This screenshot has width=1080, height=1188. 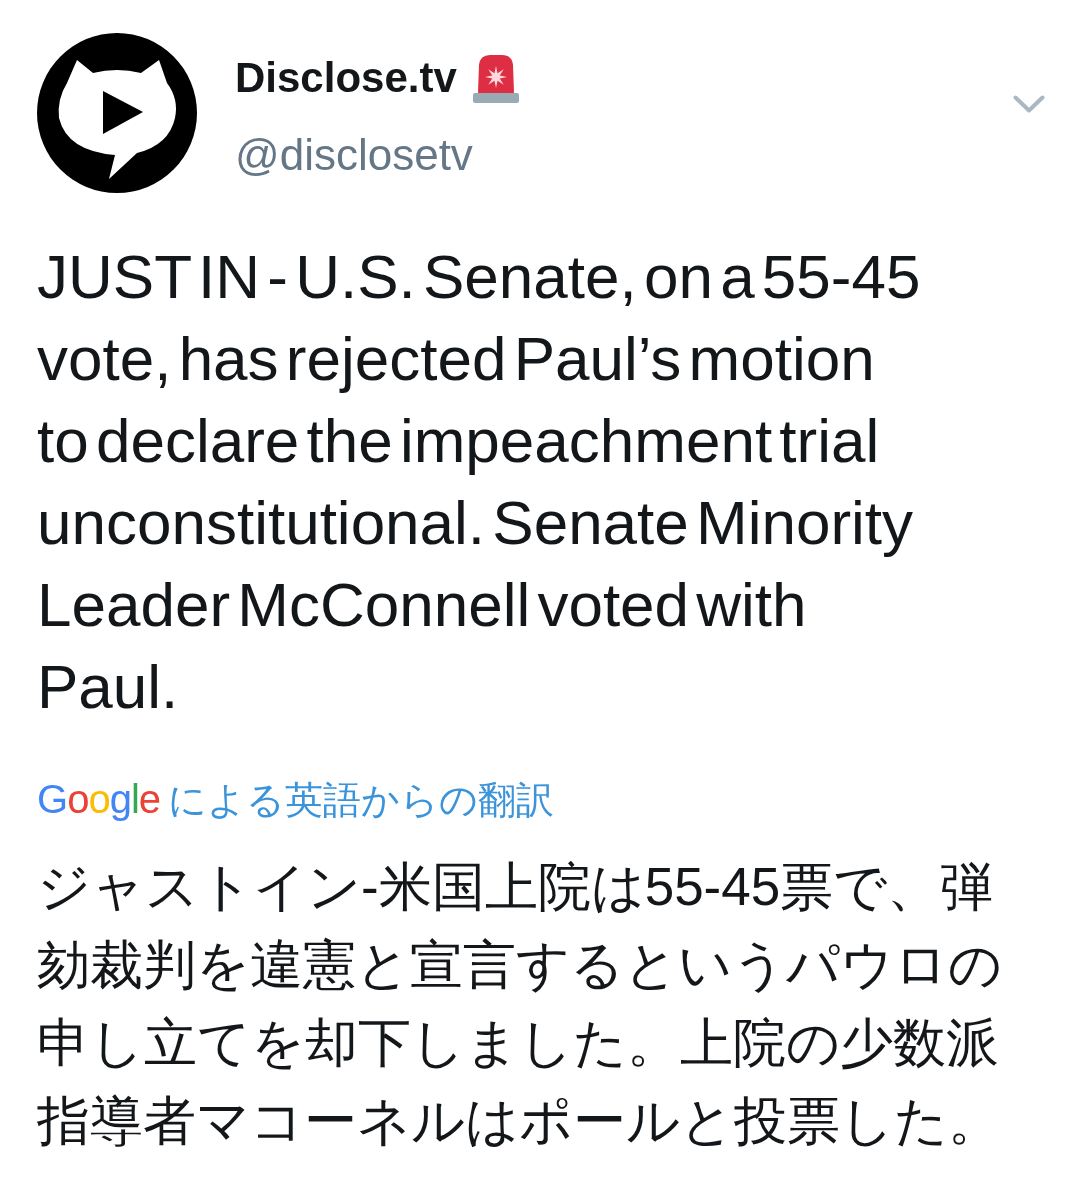 What do you see at coordinates (346, 78) in the screenshot?
I see `account-name: Disclose.tv` at bounding box center [346, 78].